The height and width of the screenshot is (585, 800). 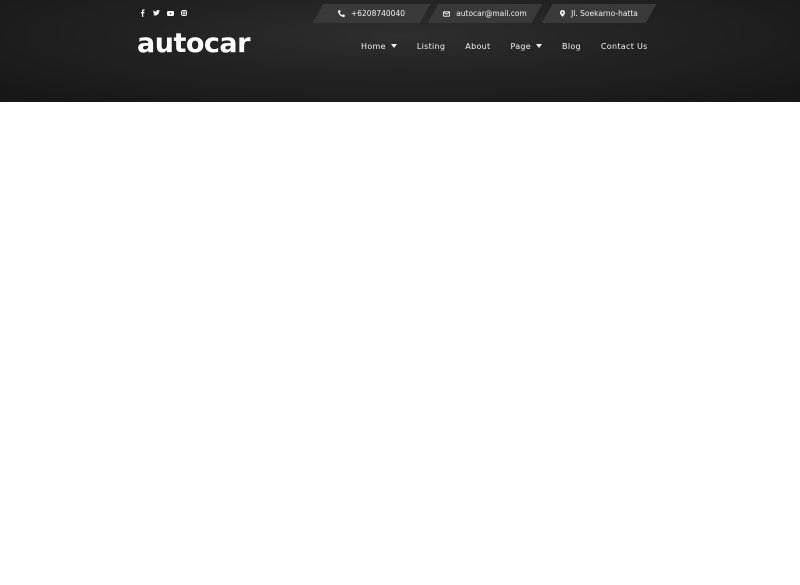 I want to click on nav-label: About, so click(x=478, y=46).